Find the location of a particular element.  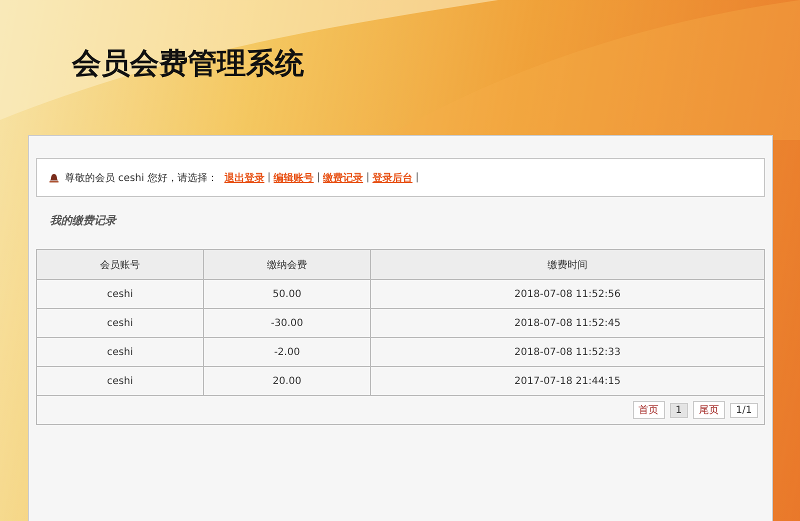

pager-link: 尾页 is located at coordinates (708, 410).